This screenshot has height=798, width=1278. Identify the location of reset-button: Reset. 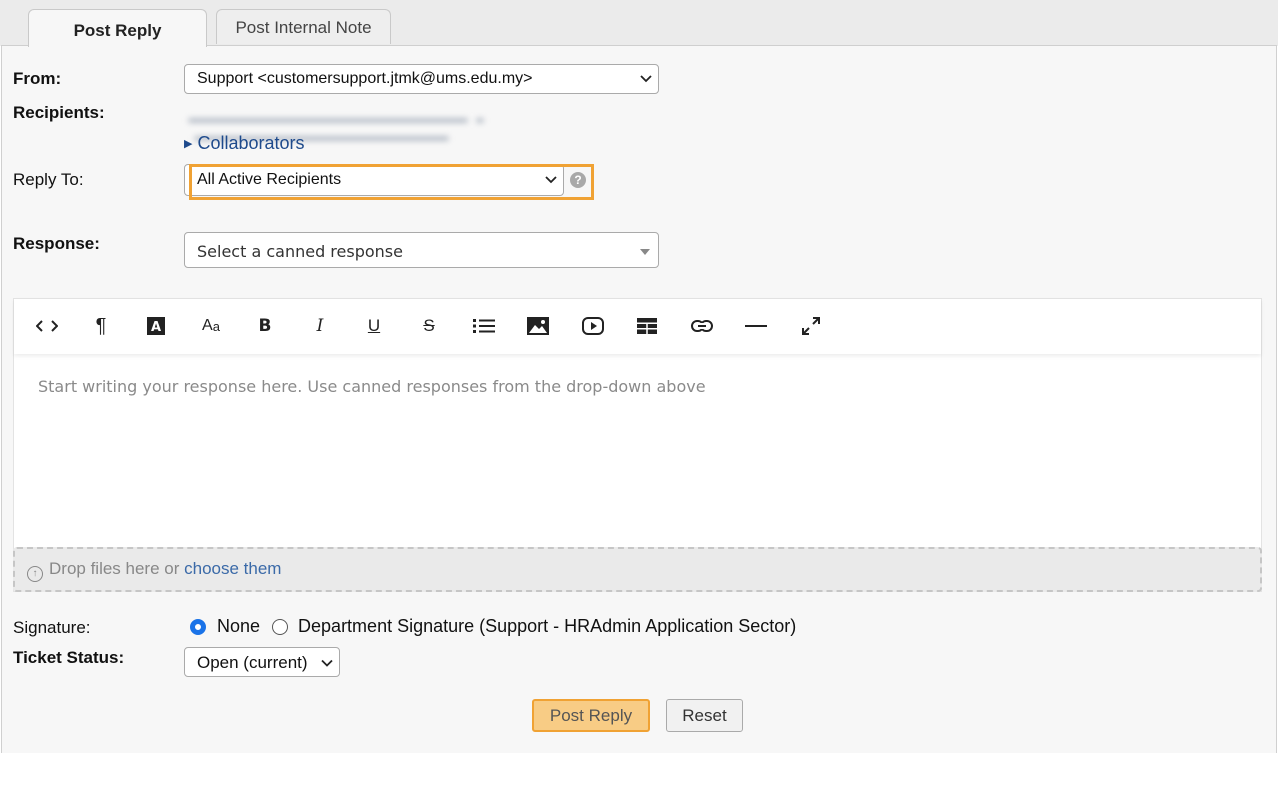
(704, 715).